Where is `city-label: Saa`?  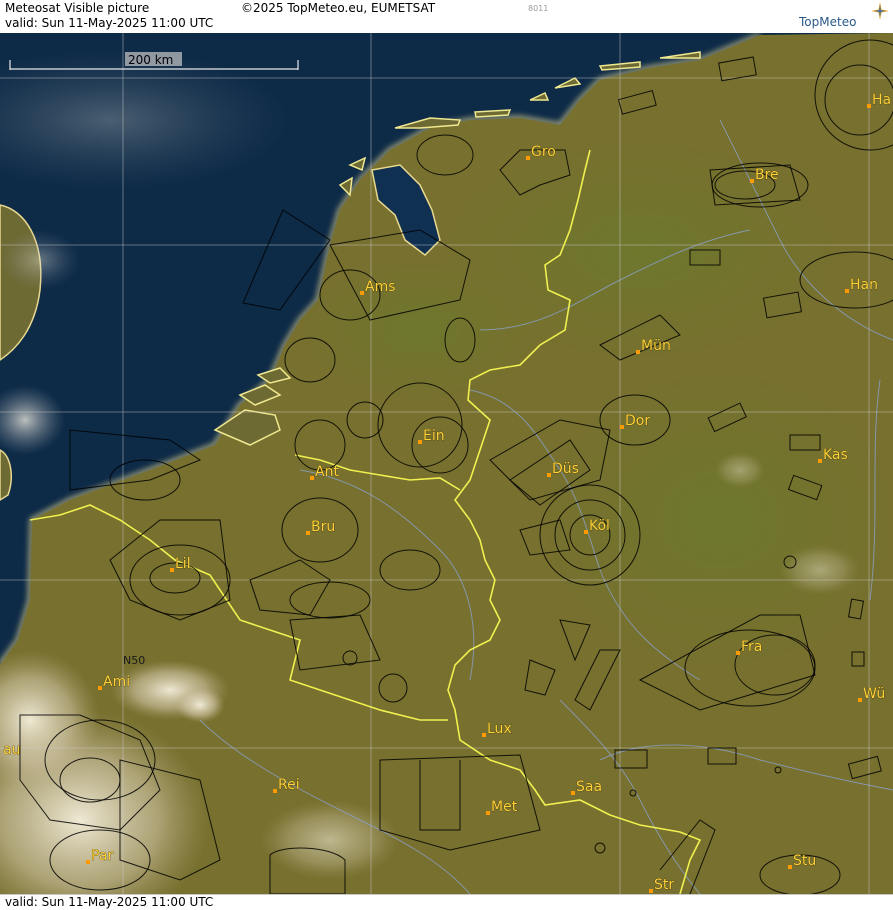 city-label: Saa is located at coordinates (589, 787).